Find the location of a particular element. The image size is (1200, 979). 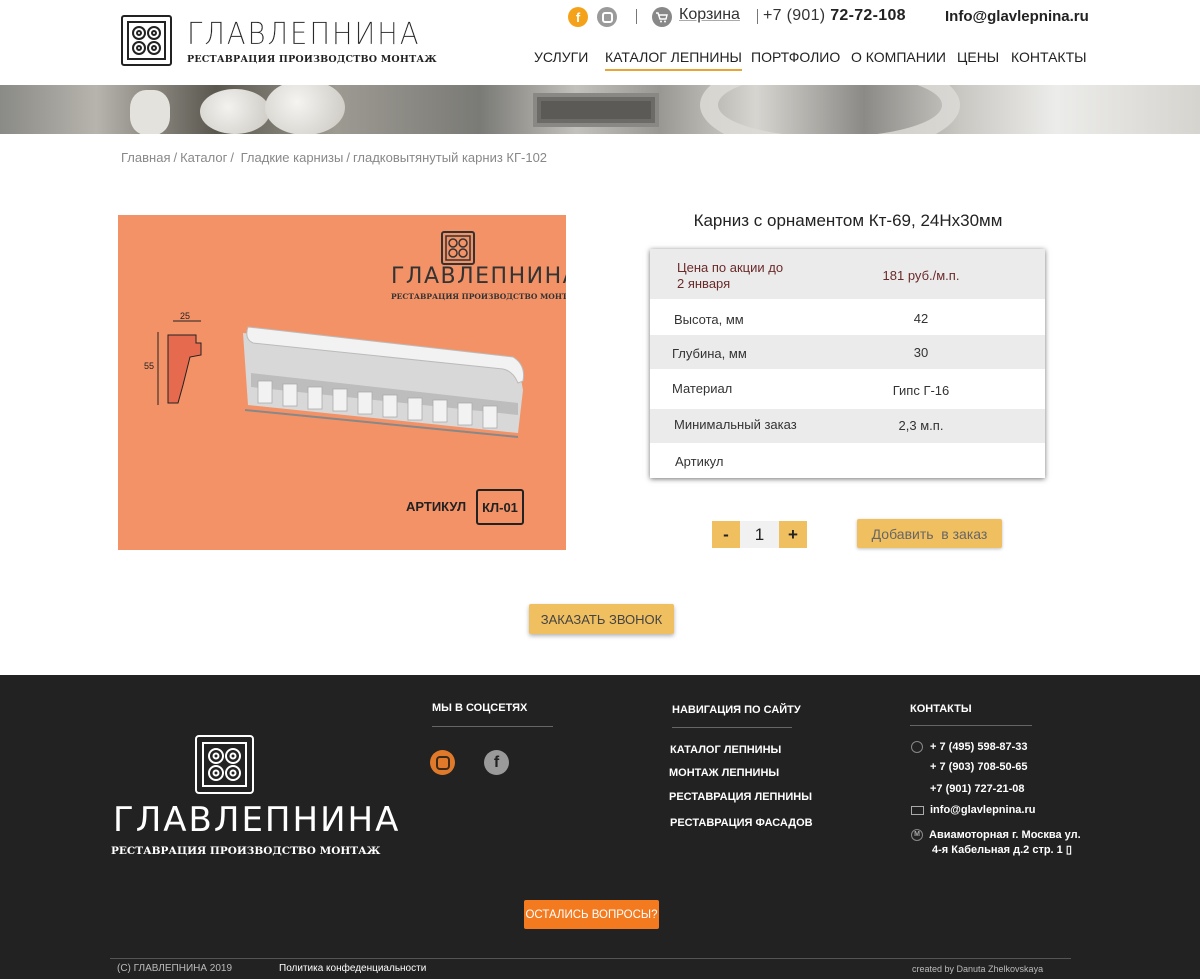

logo-emblem-icon is located at coordinates (146, 40).